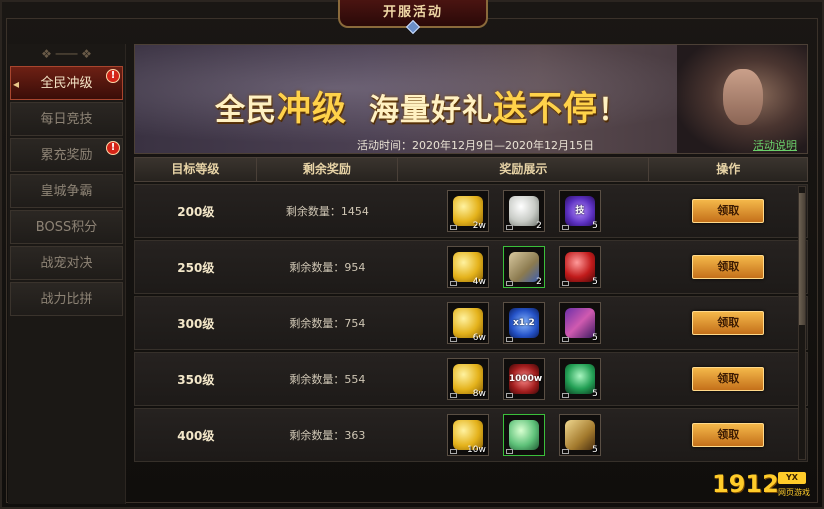 This screenshot has width=824, height=509. What do you see at coordinates (422, 109) in the screenshot?
I see `banner-title: 全民冲级 海量好礼送不停！` at bounding box center [422, 109].